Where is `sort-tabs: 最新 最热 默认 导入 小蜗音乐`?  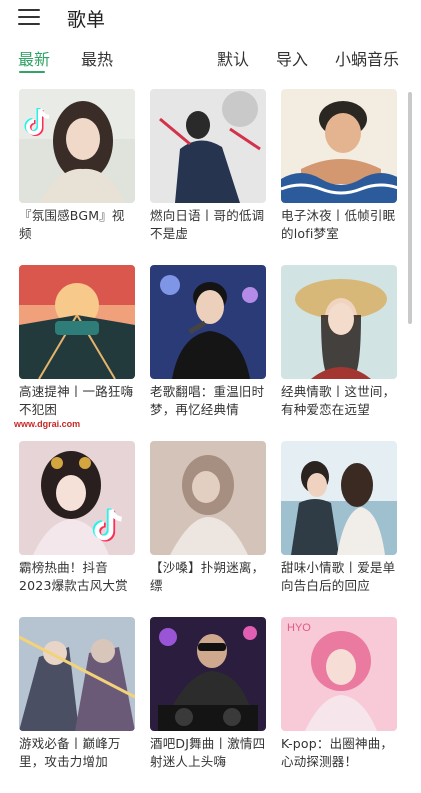
sort-tabs: 最新 最热 默认 导入 小蜗音乐 is located at coordinates (210, 61).